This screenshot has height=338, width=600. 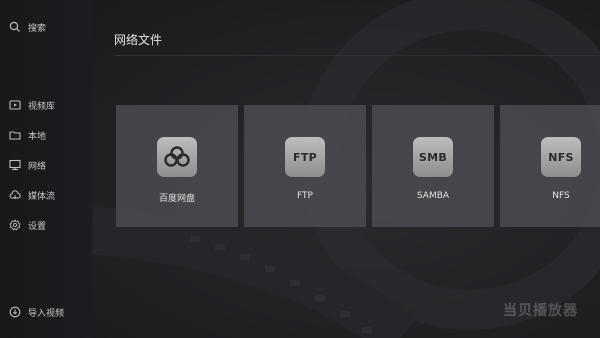 I want to click on sidebar-item-label: 视频库, so click(x=42, y=106).